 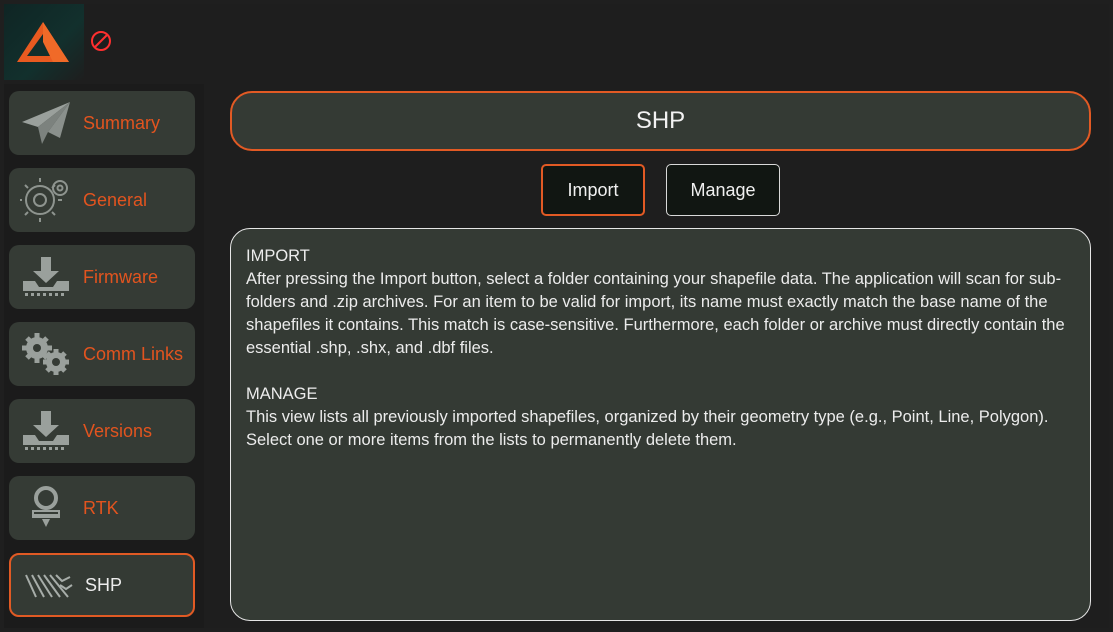 I want to click on sidebar-item-label: RTK, so click(x=101, y=507).